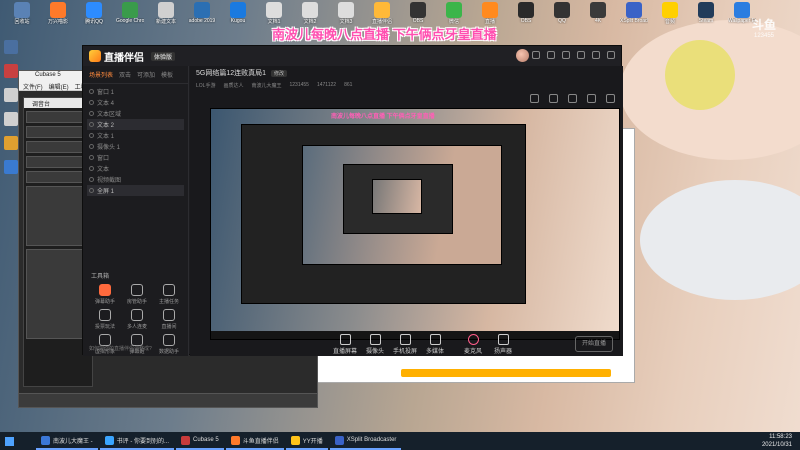 This screenshot has height=450, width=800. What do you see at coordinates (238, 13) in the screenshot?
I see `desktop-icon: Kugou` at bounding box center [238, 13].